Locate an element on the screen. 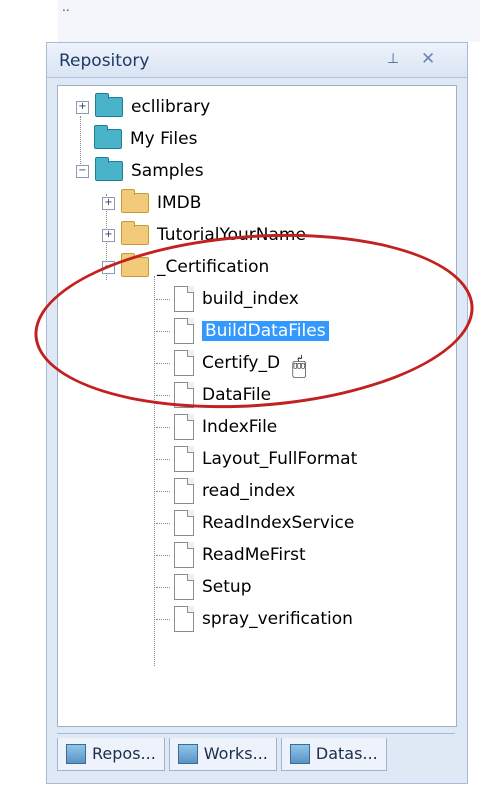 This screenshot has width=483, height=790. tree-item-label: IMDB is located at coordinates (179, 203).